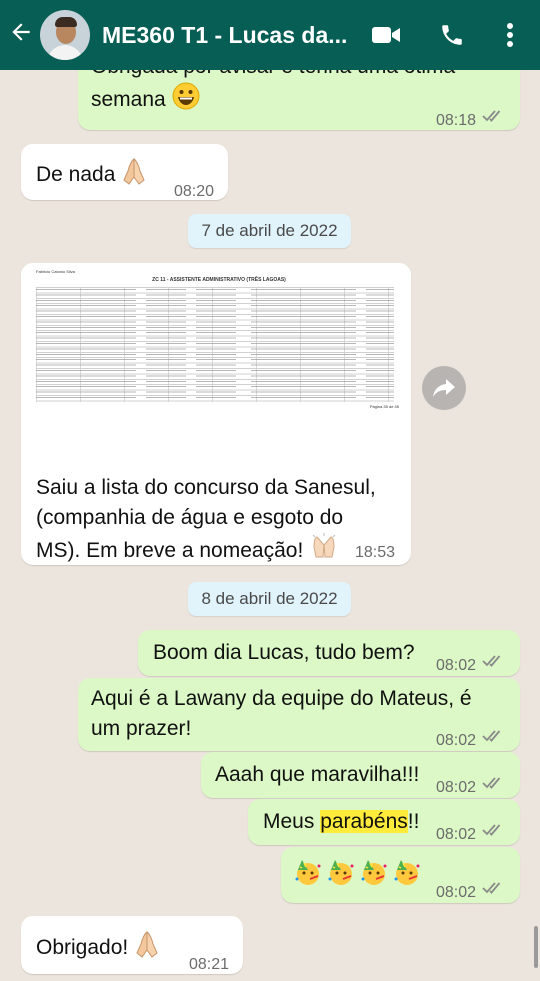  I want to click on doc-footer: Página 35 de 45, so click(384, 406).